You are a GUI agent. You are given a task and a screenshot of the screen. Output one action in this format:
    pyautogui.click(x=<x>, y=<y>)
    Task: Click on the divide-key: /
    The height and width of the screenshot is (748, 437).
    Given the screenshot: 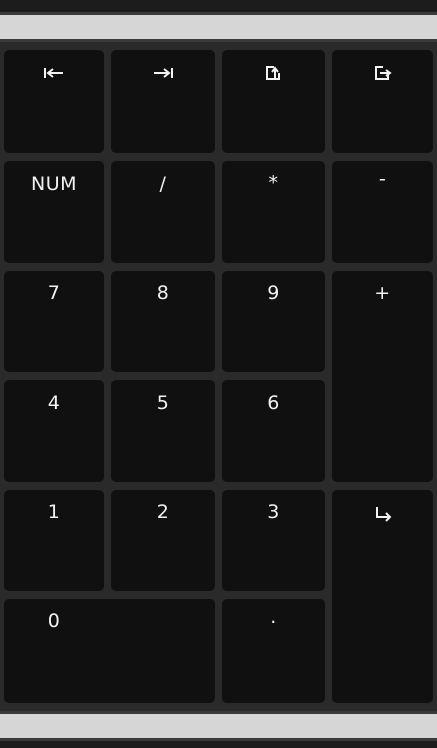 What is the action you would take?
    pyautogui.click(x=163, y=212)
    